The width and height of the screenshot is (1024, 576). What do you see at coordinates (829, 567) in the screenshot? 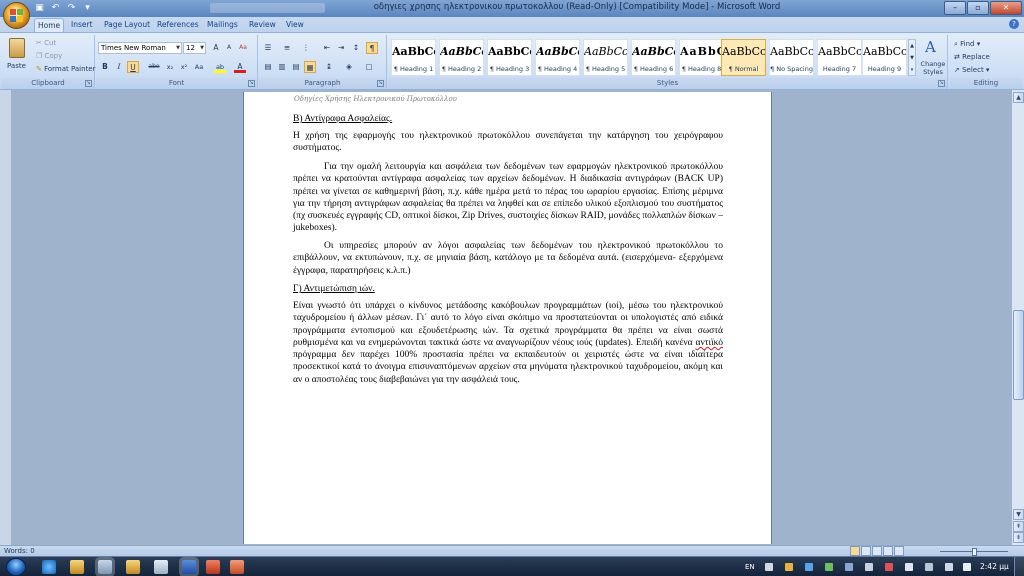
I see `tray-green-icon` at bounding box center [829, 567].